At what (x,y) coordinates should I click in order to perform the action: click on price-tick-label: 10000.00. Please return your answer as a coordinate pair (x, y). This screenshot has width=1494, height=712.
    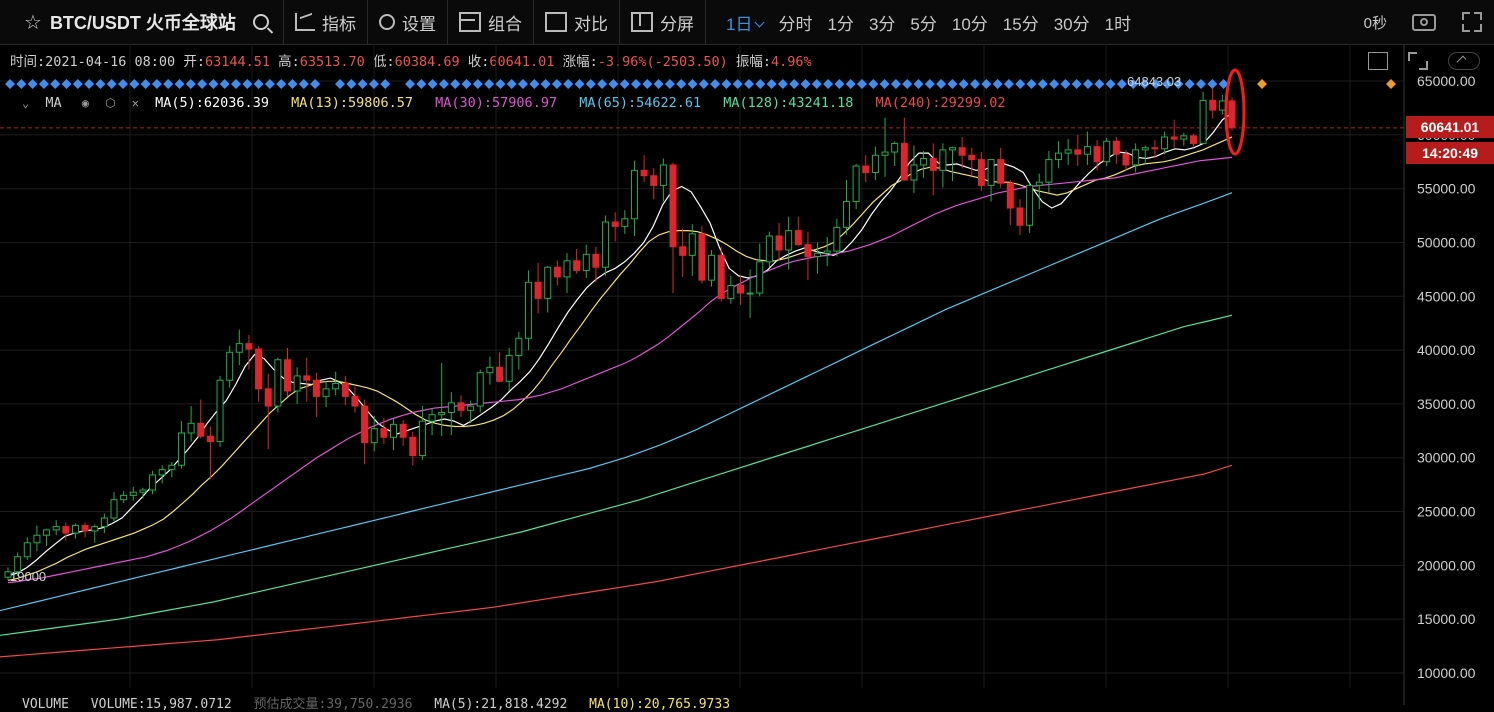
    Looking at the image, I should click on (1446, 673).